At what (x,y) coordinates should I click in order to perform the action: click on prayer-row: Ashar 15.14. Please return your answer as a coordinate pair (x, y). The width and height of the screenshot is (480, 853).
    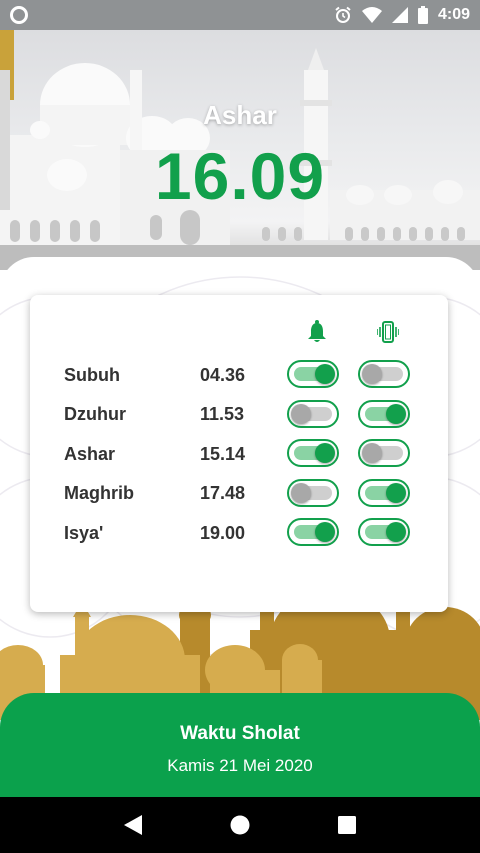
    Looking at the image, I should click on (239, 454).